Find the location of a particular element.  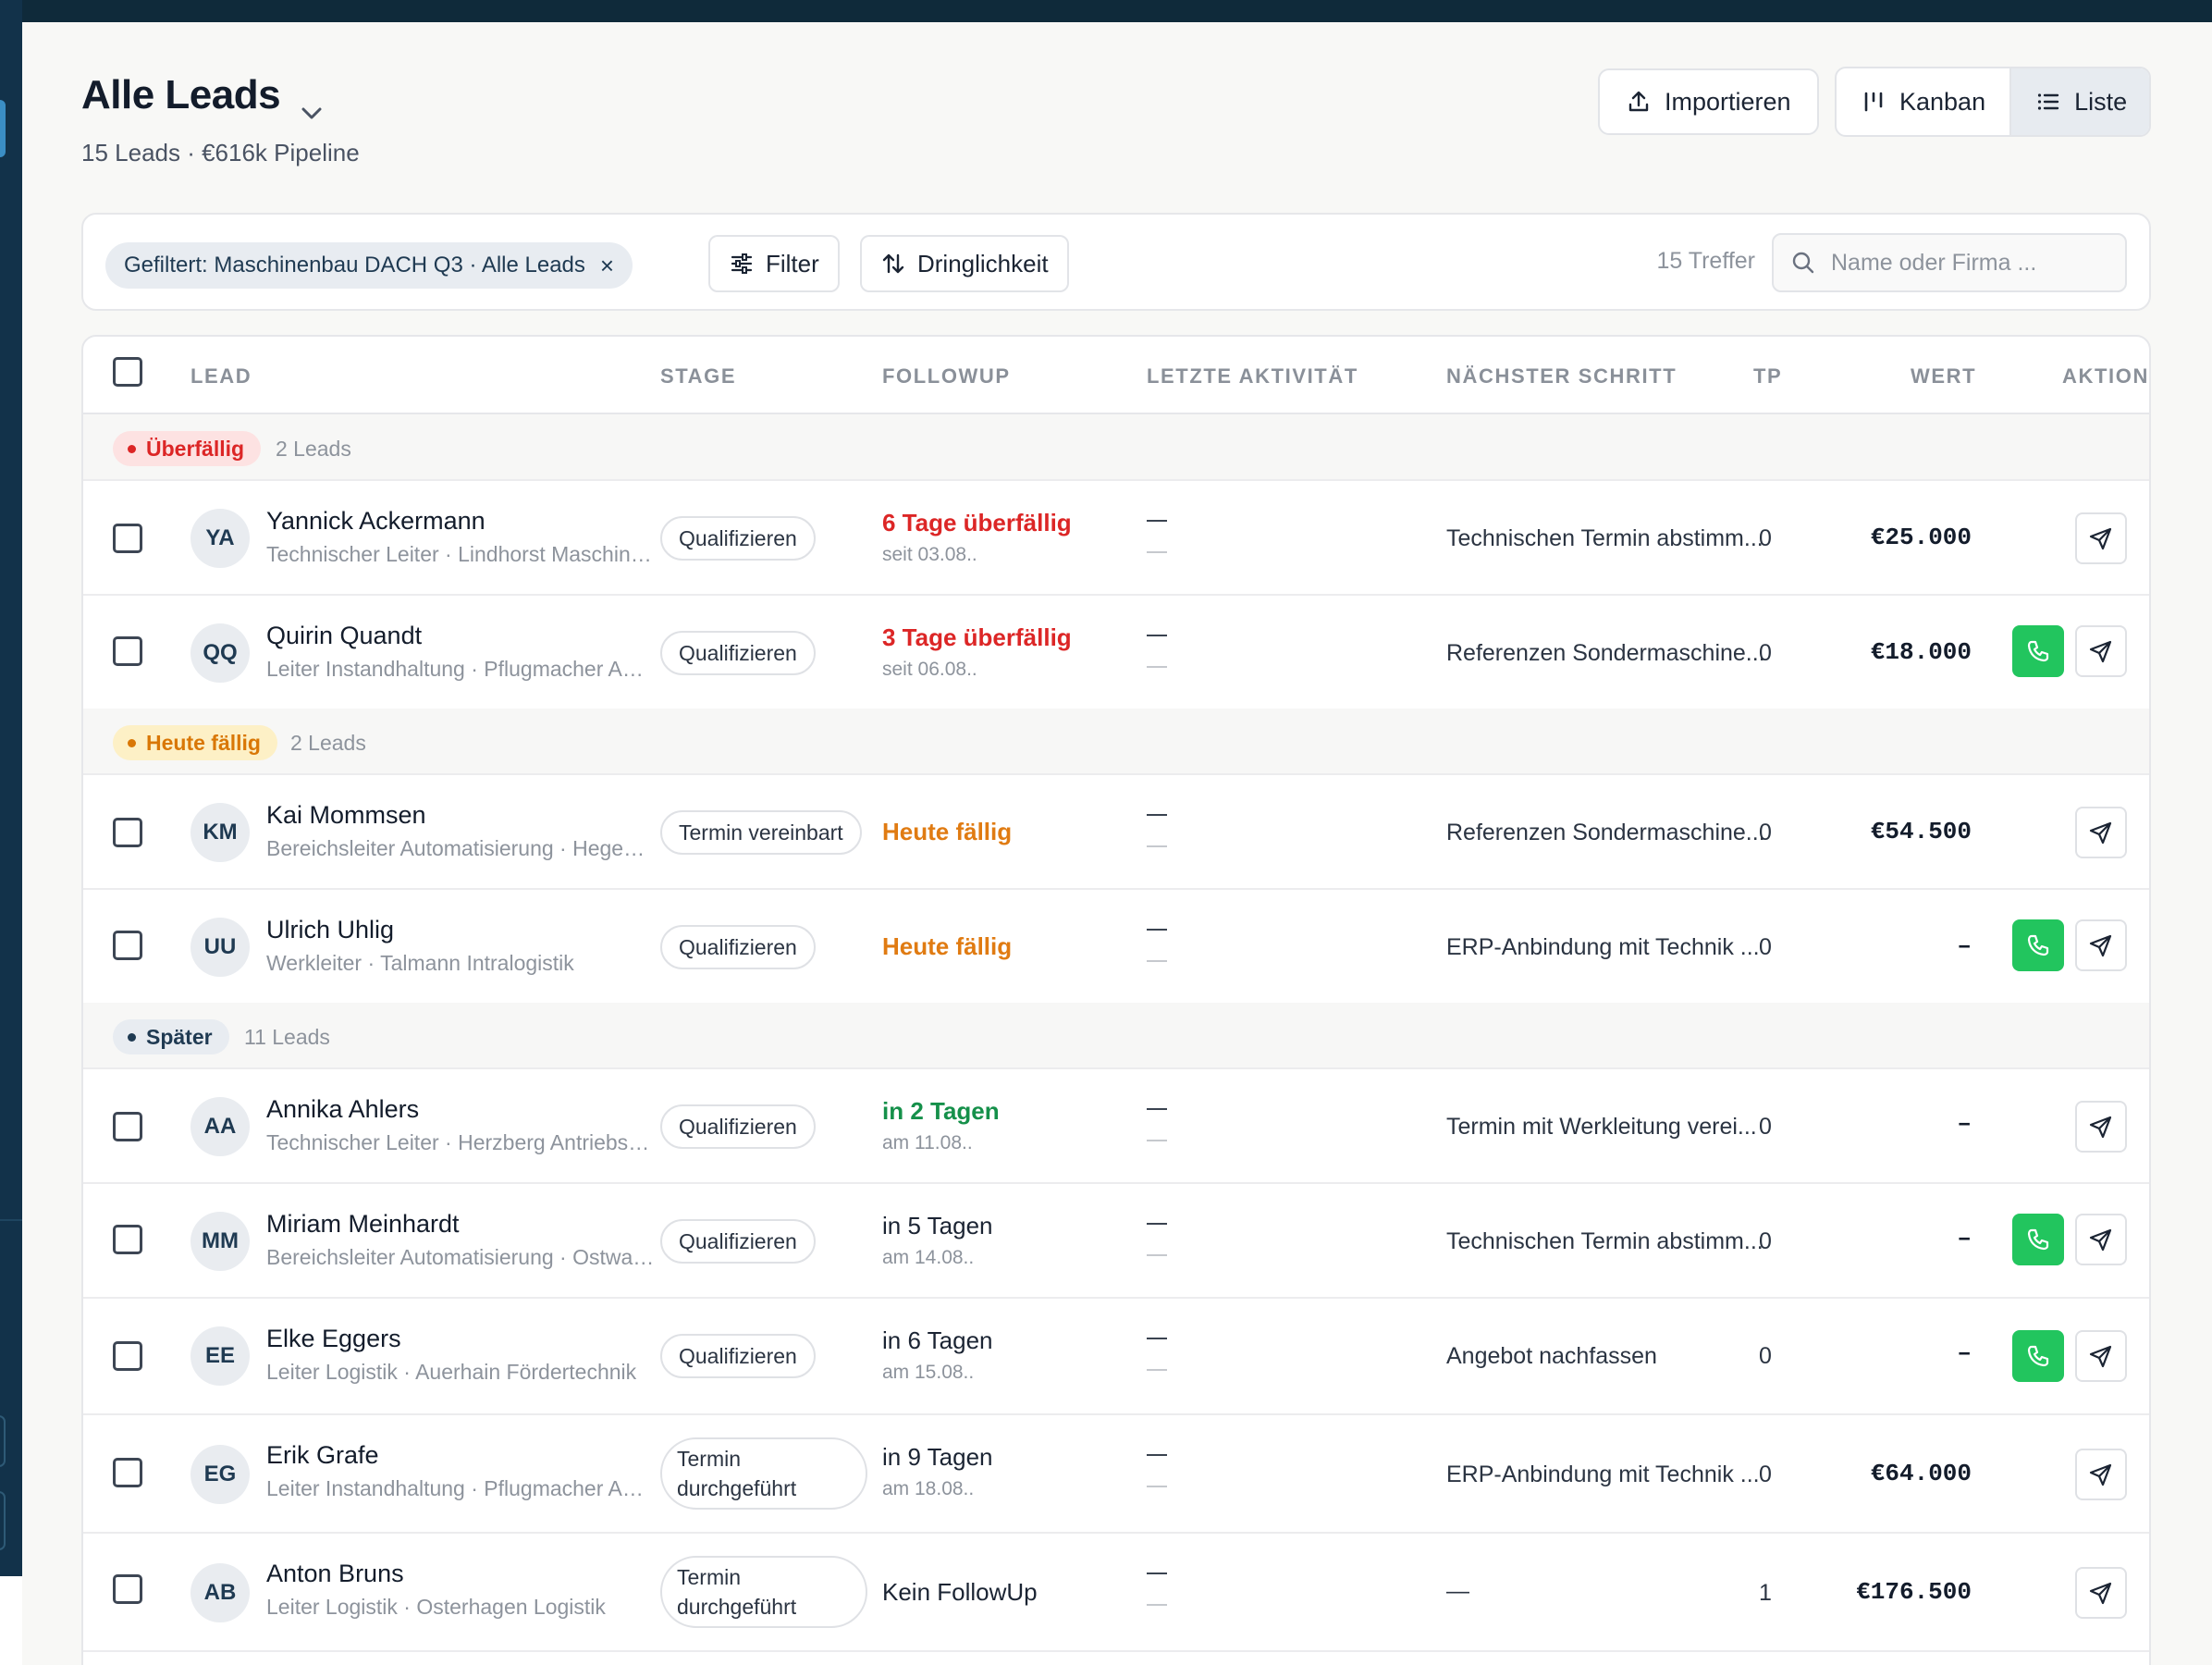

column-header-stage: STAGE is located at coordinates (698, 376).